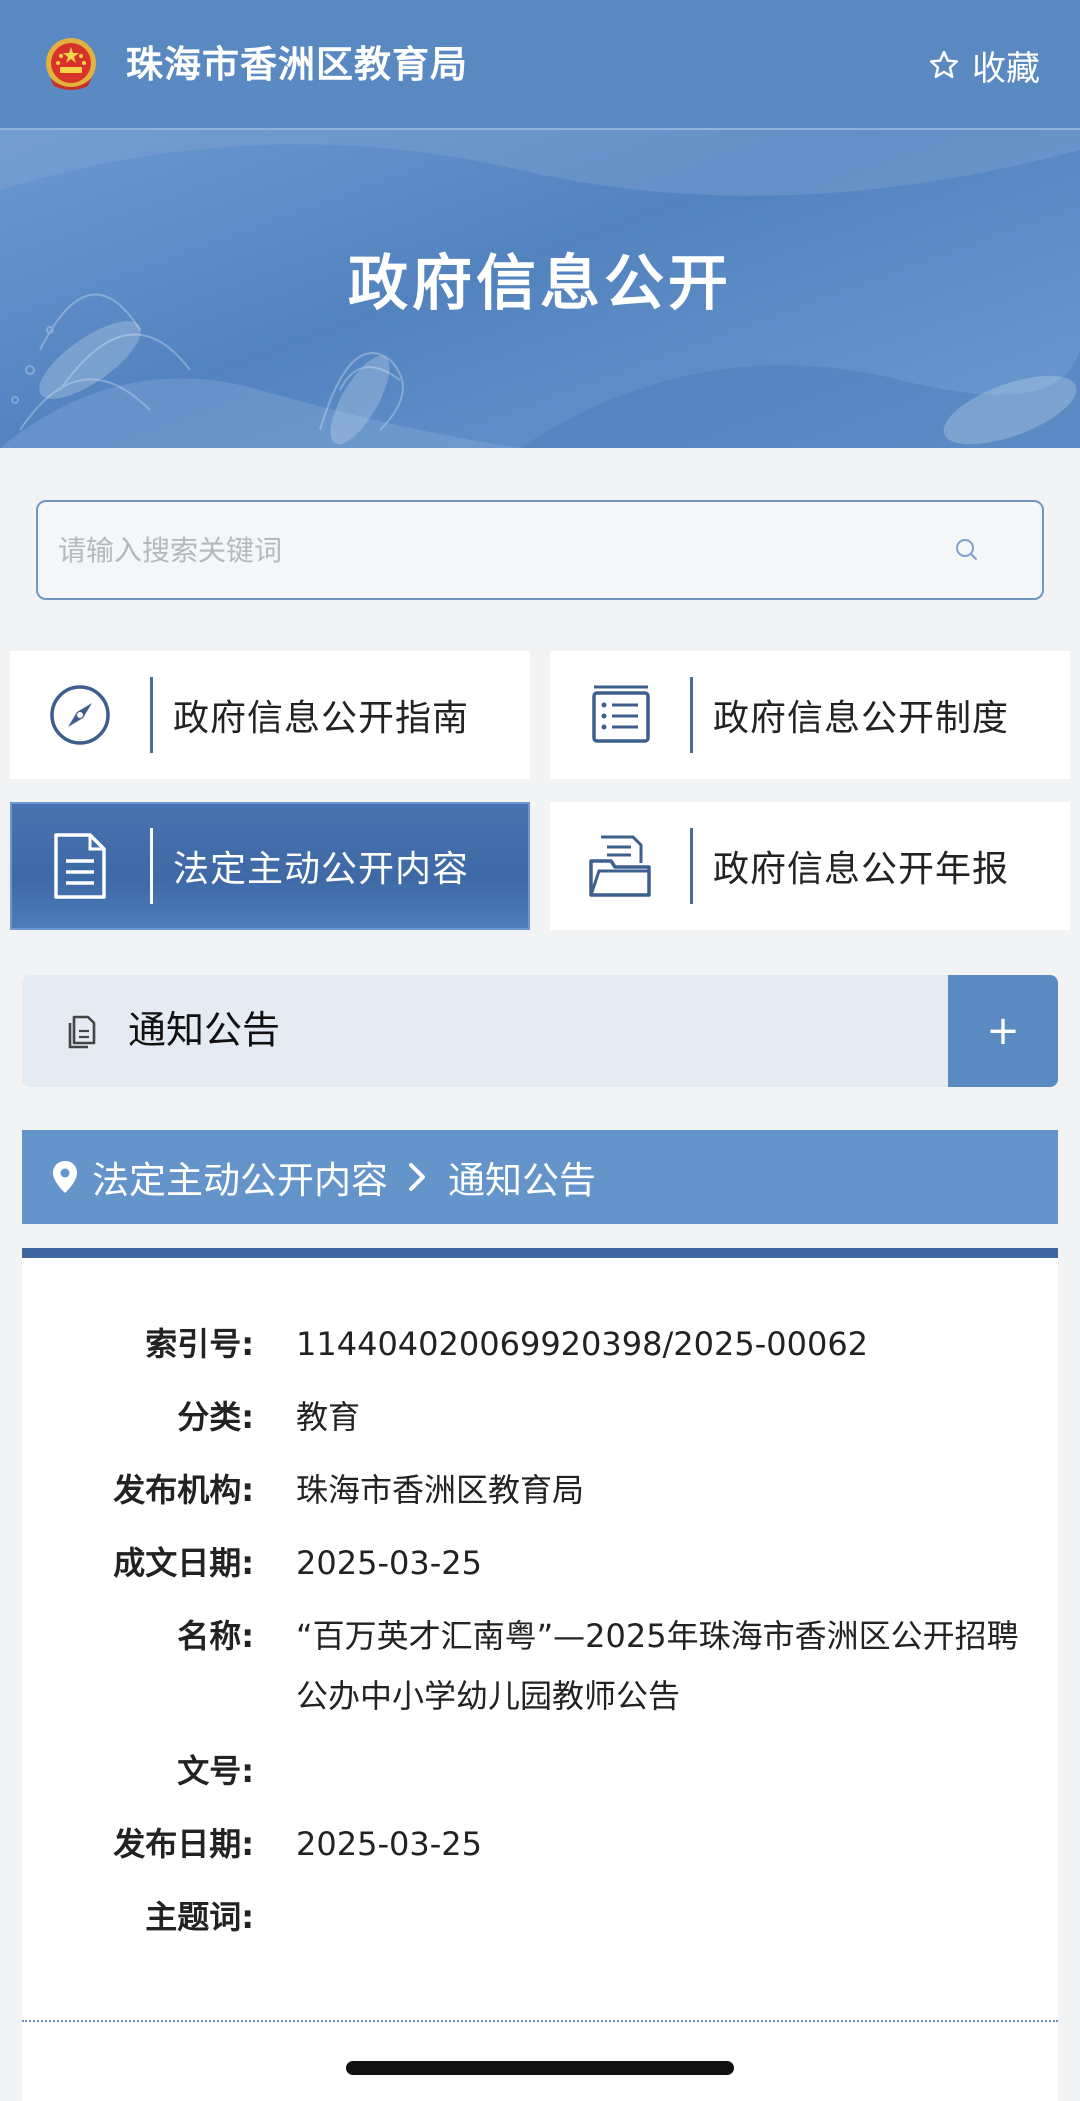 The image size is (1080, 2101). What do you see at coordinates (199, 1344) in the screenshot?
I see `meta-key: 索引号:` at bounding box center [199, 1344].